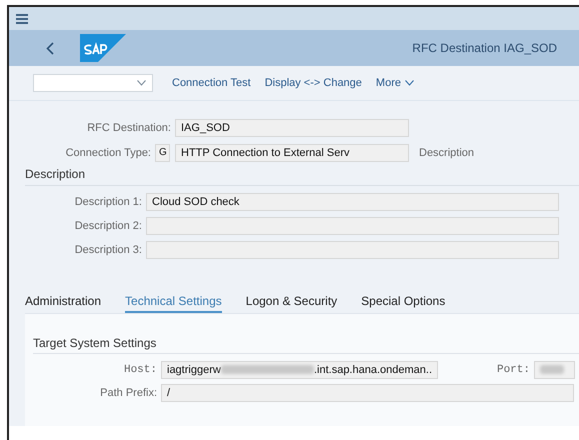 This screenshot has height=440, width=579. I want to click on back-icon, so click(50, 48).